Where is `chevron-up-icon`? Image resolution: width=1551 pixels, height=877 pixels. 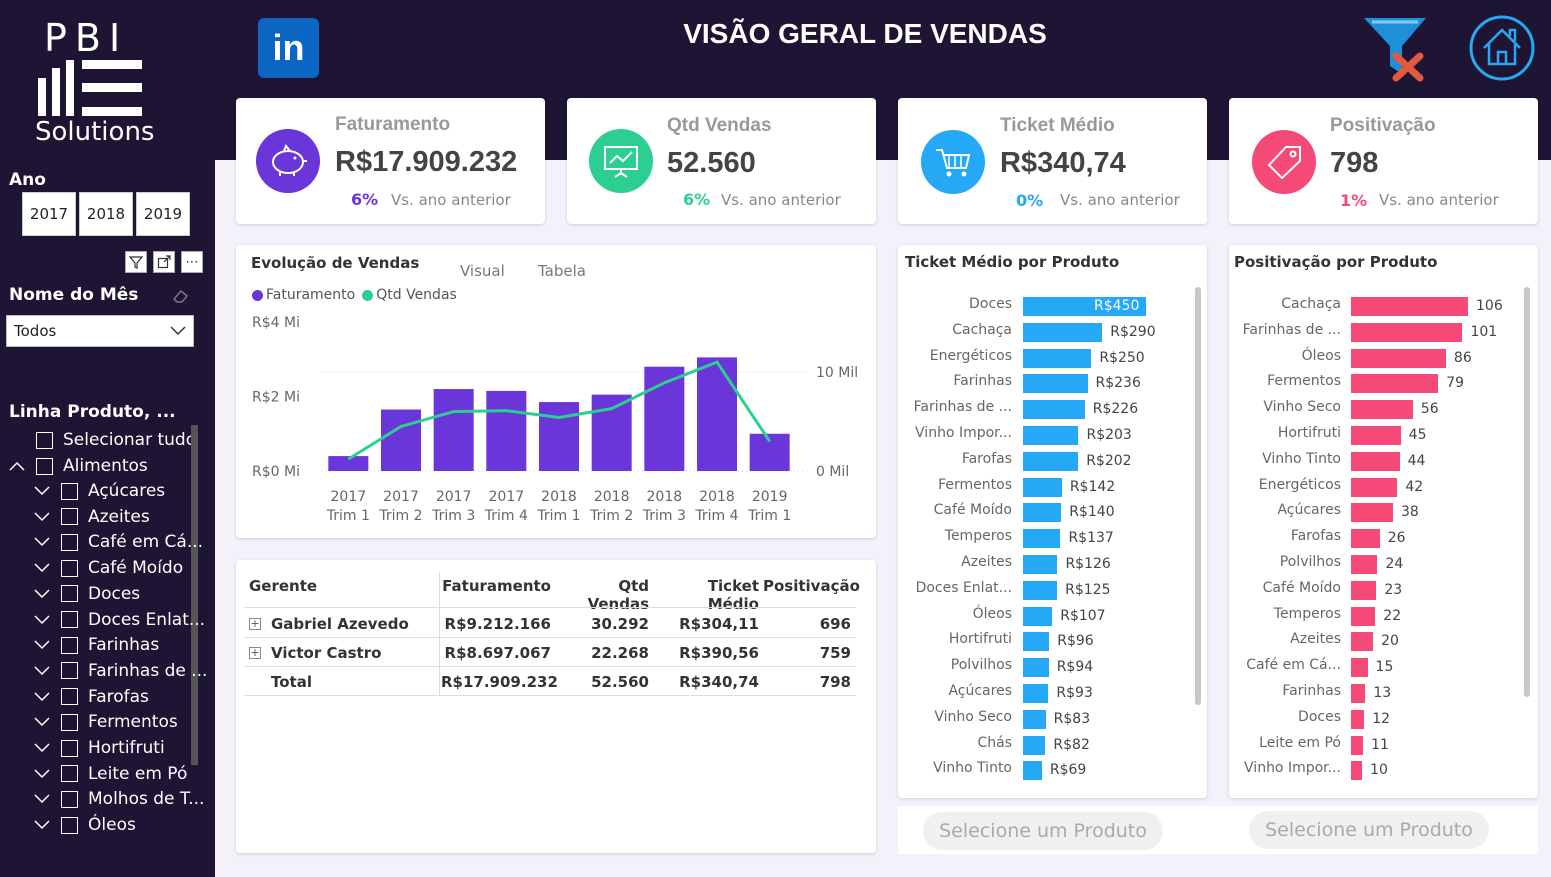 chevron-up-icon is located at coordinates (17, 466).